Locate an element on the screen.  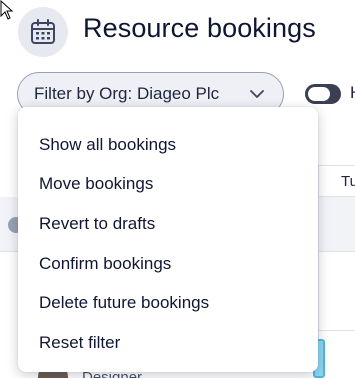
day-column-label: Tu is located at coordinates (348, 181).